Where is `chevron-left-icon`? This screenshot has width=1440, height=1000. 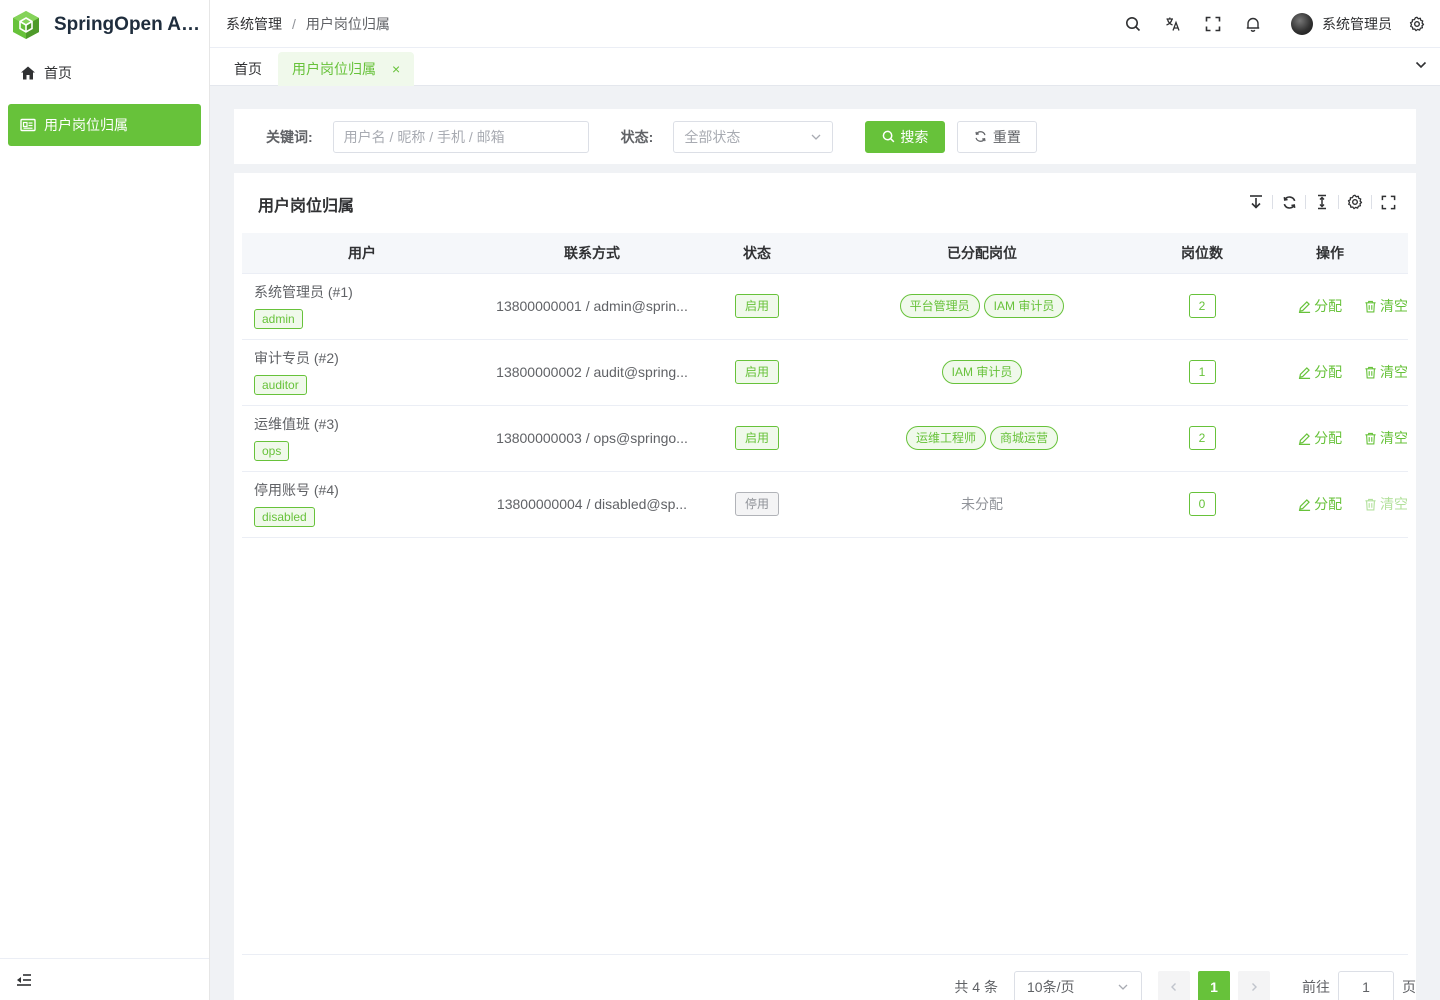 chevron-left-icon is located at coordinates (1173, 987).